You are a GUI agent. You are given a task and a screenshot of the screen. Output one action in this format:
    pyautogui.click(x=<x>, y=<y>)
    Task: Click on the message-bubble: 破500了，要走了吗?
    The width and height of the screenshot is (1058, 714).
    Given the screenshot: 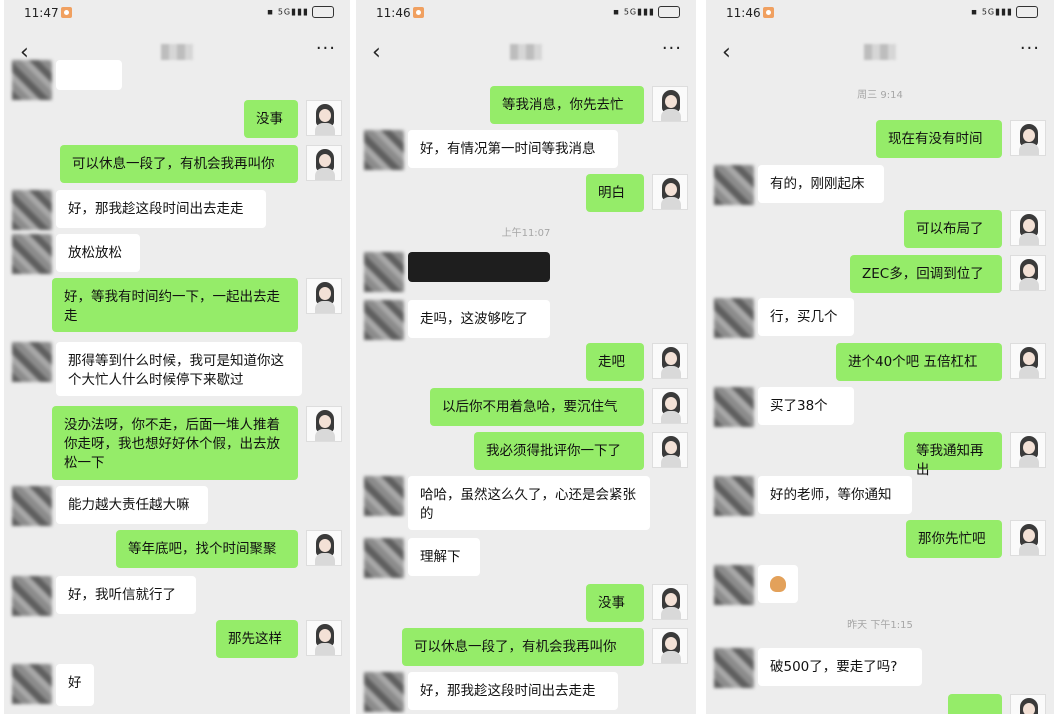 What is the action you would take?
    pyautogui.click(x=840, y=667)
    